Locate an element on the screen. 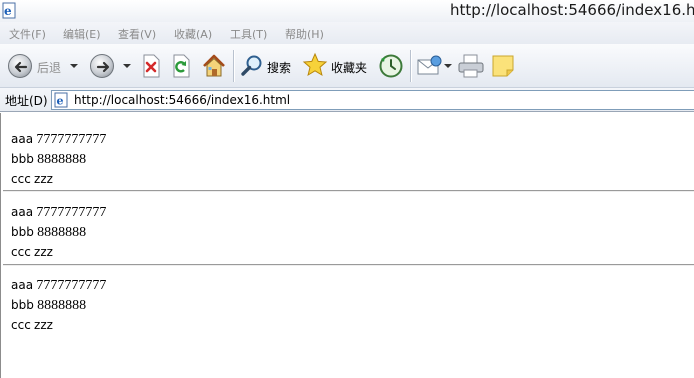  forward-arrow-icon is located at coordinates (103, 67).